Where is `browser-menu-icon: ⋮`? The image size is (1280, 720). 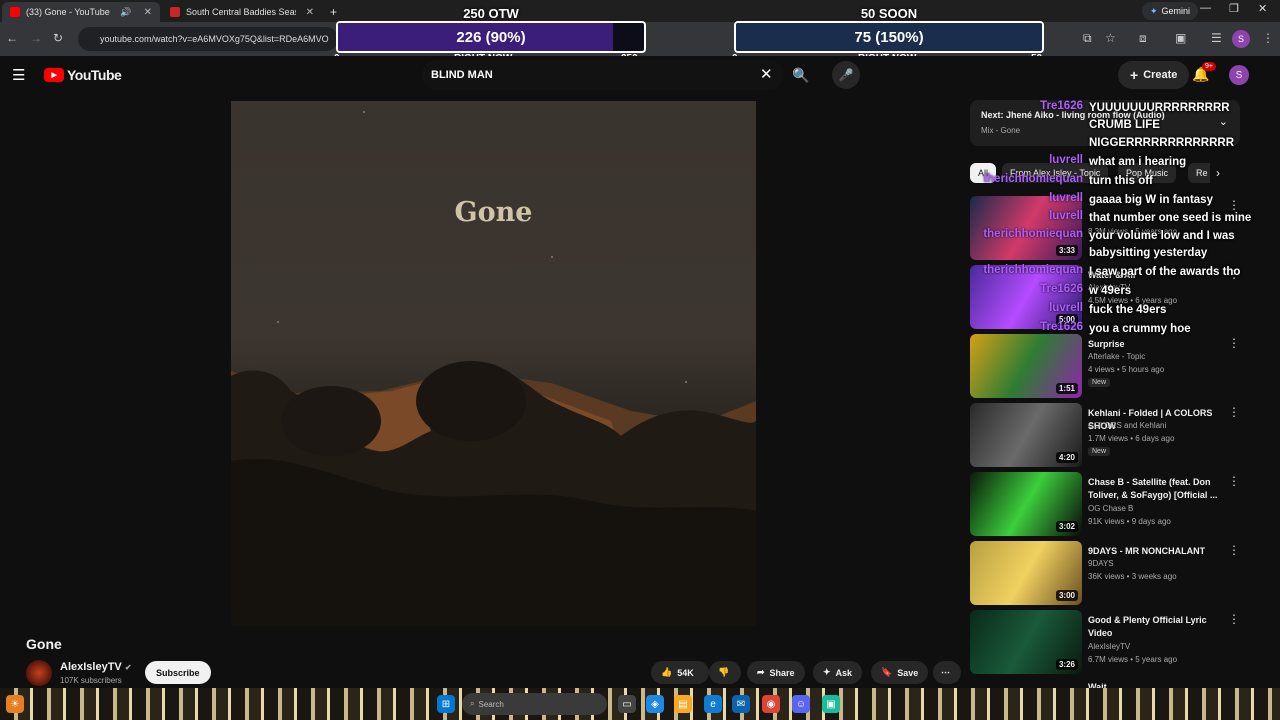
browser-menu-icon: ⋮ is located at coordinates (1268, 38).